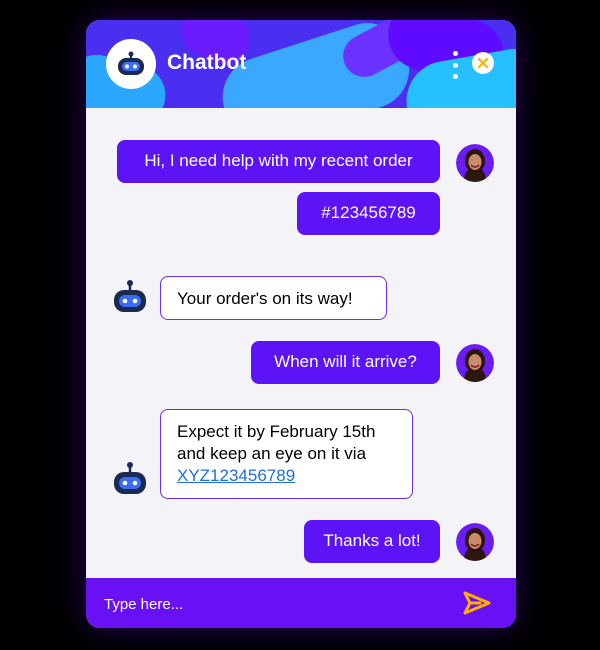  What do you see at coordinates (207, 62) in the screenshot?
I see `chat-title: Chatbot` at bounding box center [207, 62].